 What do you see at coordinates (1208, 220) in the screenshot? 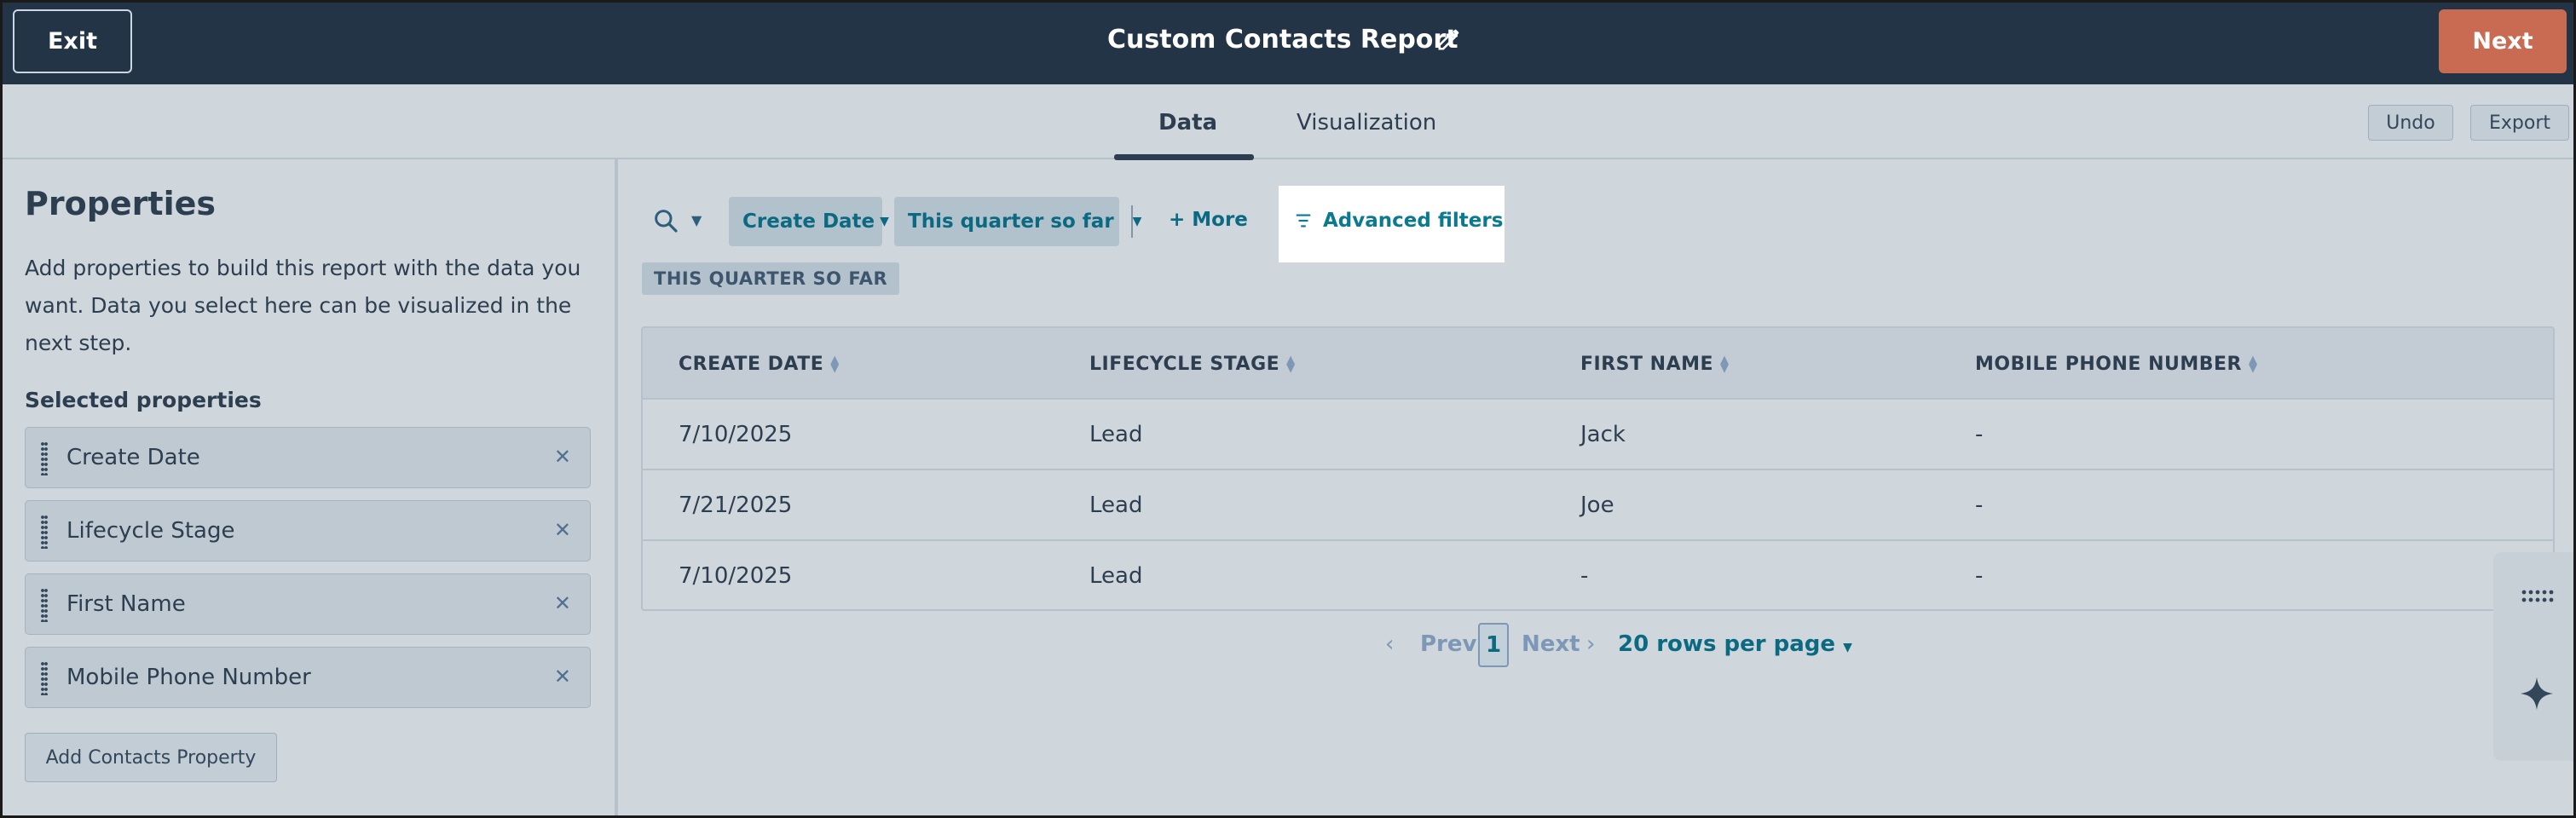
I see `more-filters-button: + More` at bounding box center [1208, 220].